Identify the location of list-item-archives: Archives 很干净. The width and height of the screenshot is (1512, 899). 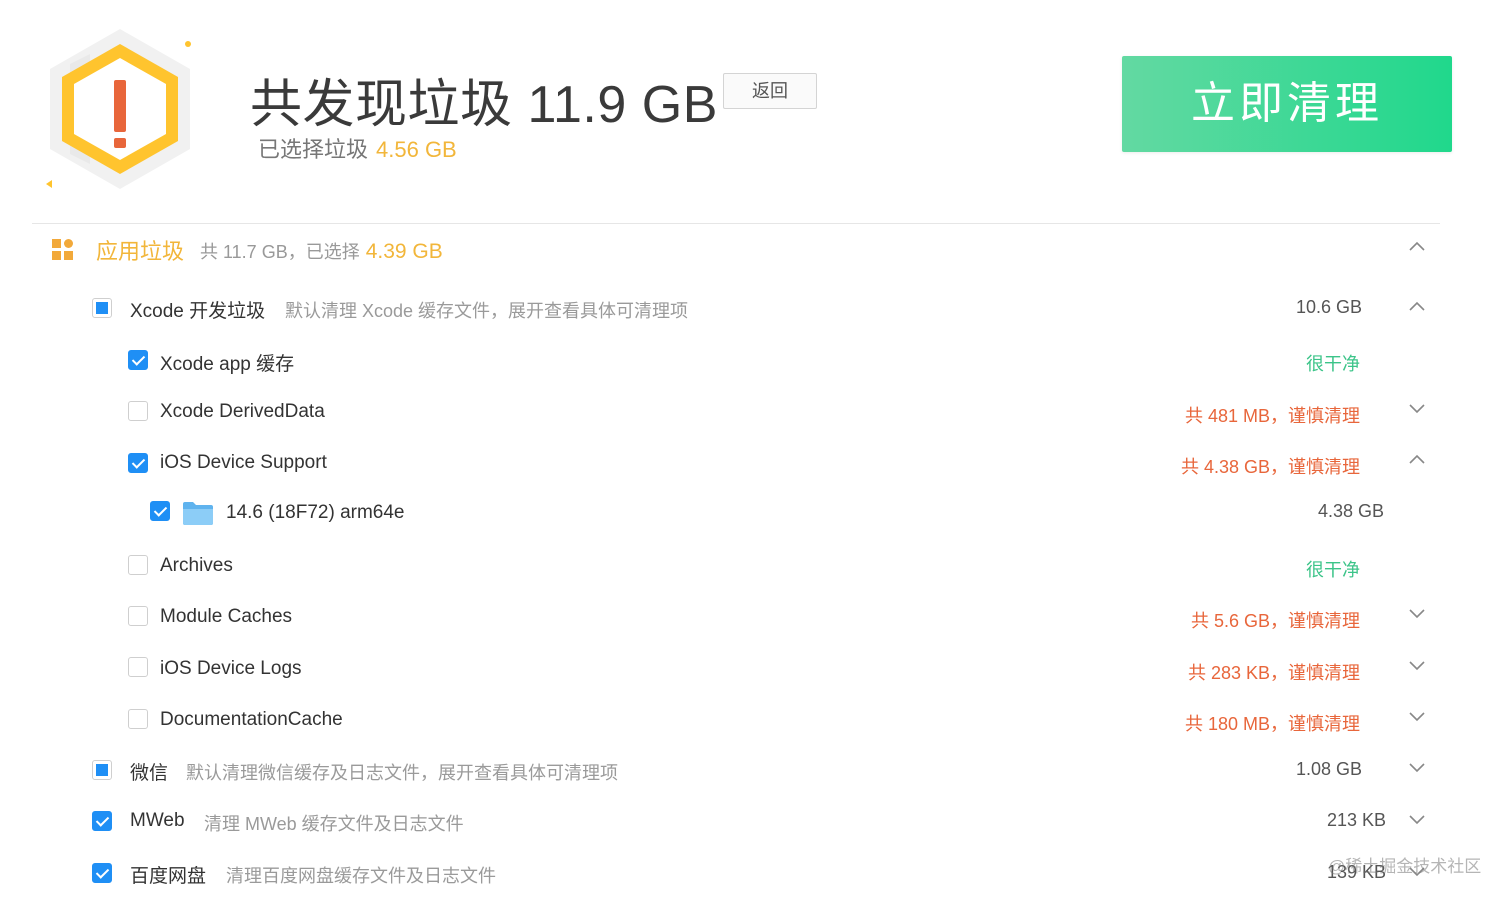
(756, 567).